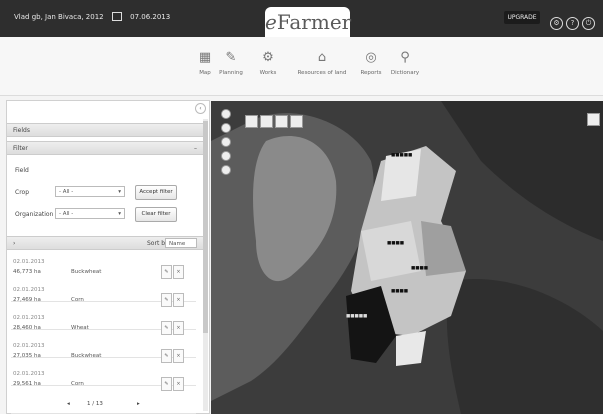  Describe the element at coordinates (181, 243) in the screenshot. I see `sort-select: Name` at that location.